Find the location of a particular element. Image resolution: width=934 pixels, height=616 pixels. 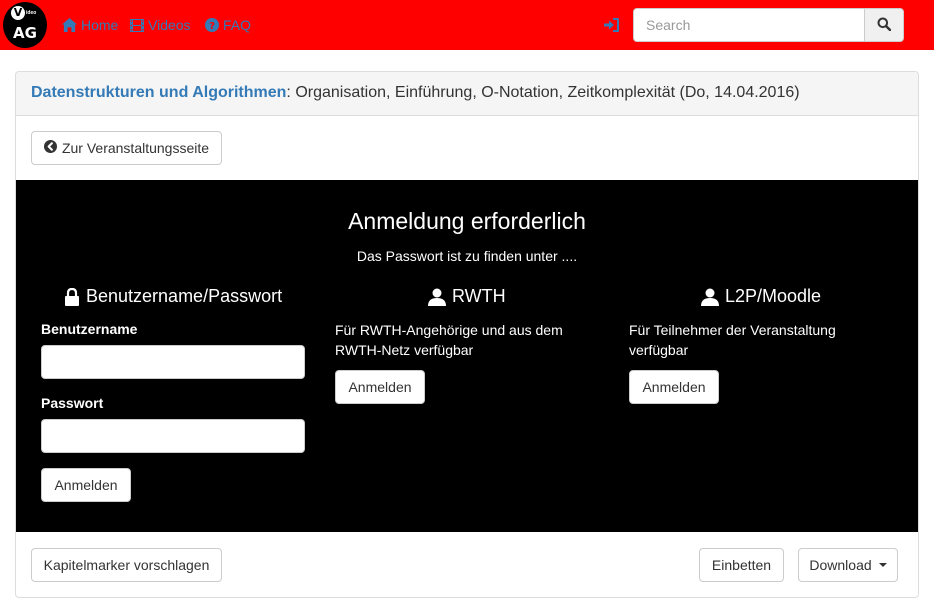

nav-link-home: Home is located at coordinates (90, 25).